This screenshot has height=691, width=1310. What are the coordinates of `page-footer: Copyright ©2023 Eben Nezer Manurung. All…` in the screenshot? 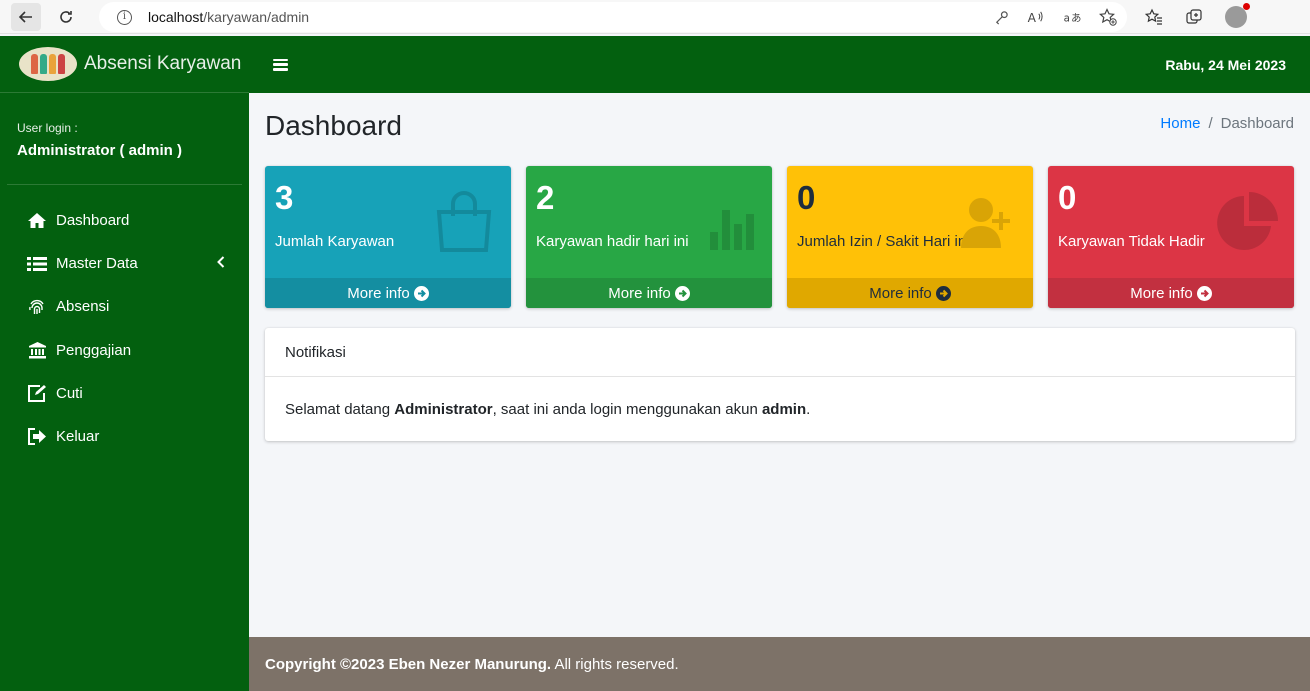 It's located at (779, 664).